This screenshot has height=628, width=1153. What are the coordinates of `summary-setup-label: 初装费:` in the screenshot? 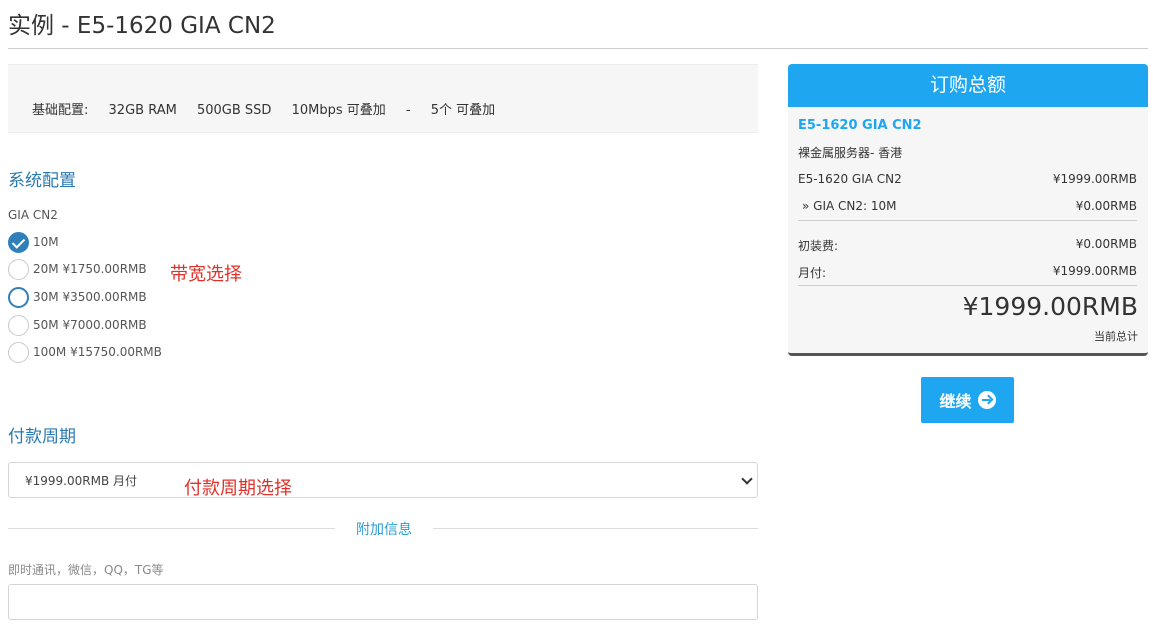 It's located at (818, 246).